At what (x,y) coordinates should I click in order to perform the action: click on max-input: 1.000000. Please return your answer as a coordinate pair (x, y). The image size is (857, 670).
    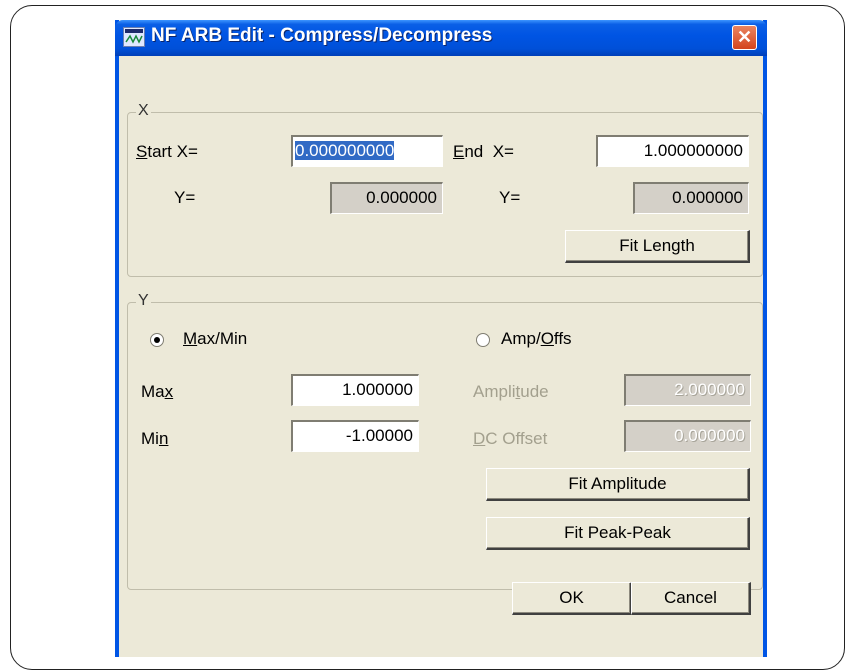
    Looking at the image, I should click on (355, 390).